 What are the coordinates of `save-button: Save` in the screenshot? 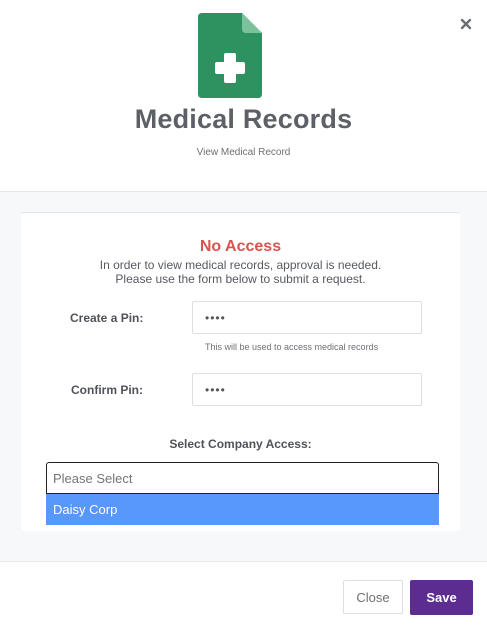 It's located at (441, 597).